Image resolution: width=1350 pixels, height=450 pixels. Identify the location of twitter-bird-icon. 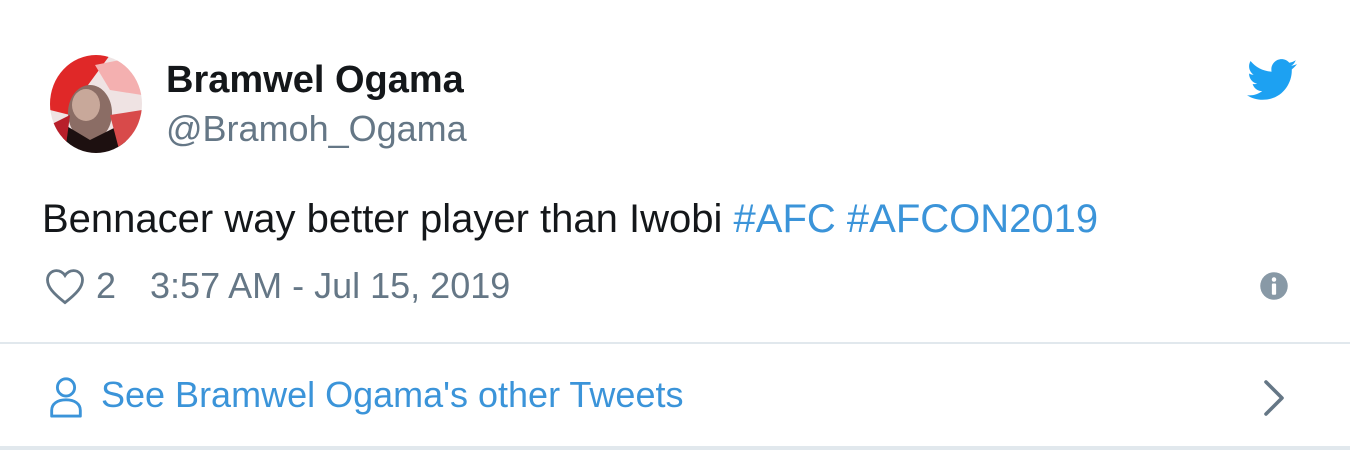
(1272, 80).